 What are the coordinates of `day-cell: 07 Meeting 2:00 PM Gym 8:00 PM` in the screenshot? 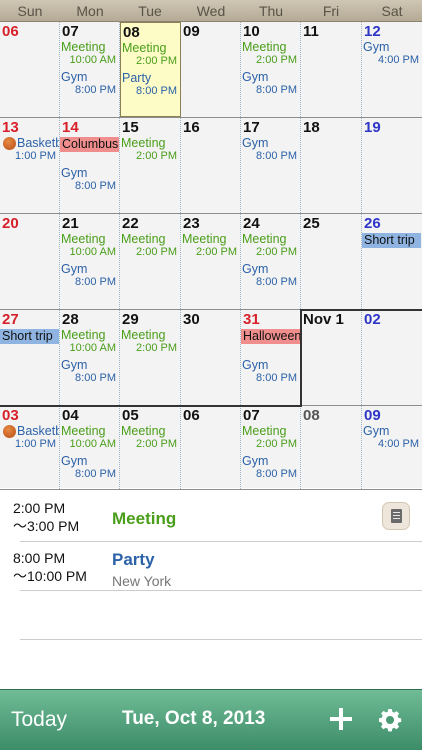 It's located at (271, 453).